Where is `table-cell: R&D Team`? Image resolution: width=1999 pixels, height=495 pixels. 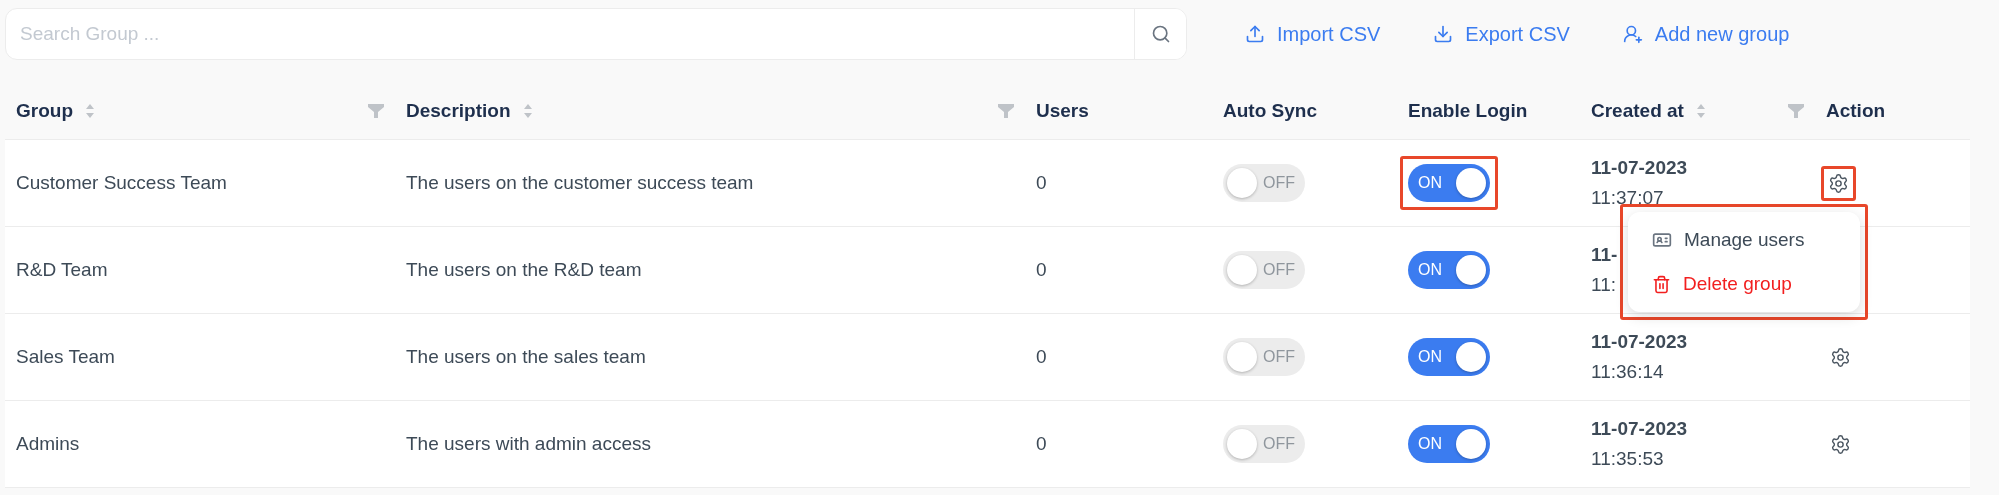
table-cell: R&D Team is located at coordinates (62, 270).